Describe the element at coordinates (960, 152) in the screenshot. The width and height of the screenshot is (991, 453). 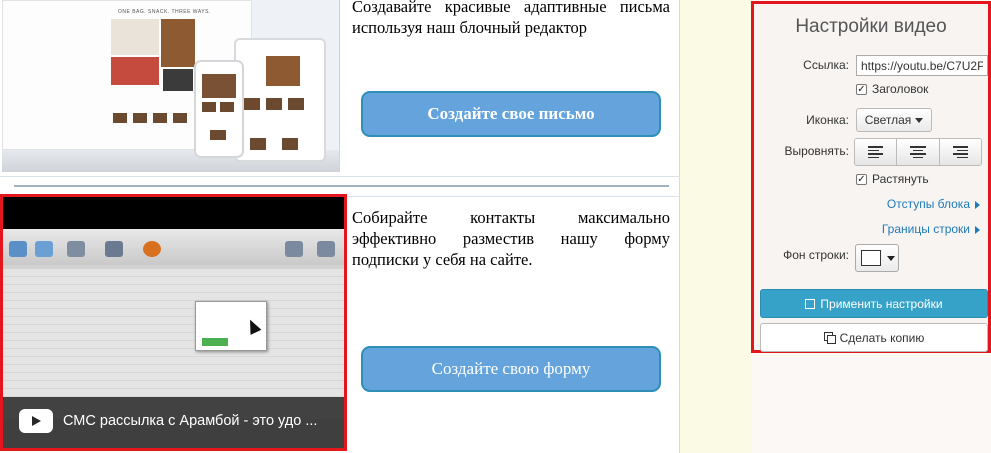
I see `align-right-button` at that location.